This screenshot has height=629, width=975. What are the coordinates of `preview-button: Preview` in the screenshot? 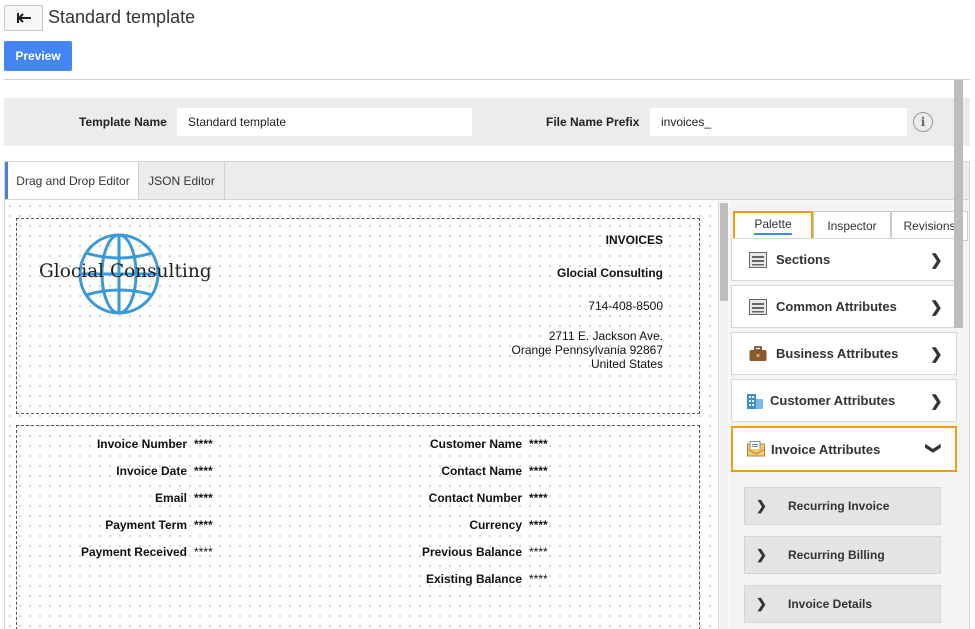 It's located at (38, 56).